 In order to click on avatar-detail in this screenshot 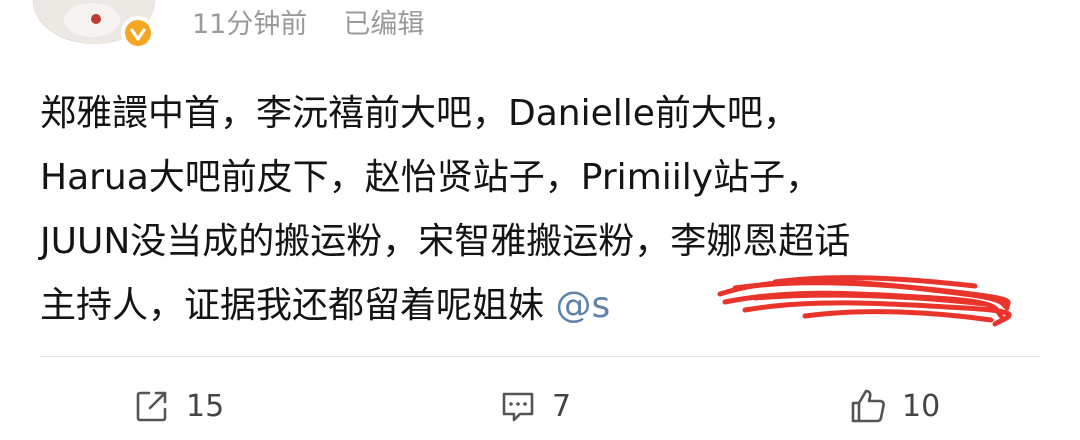, I will do `click(96, 19)`.